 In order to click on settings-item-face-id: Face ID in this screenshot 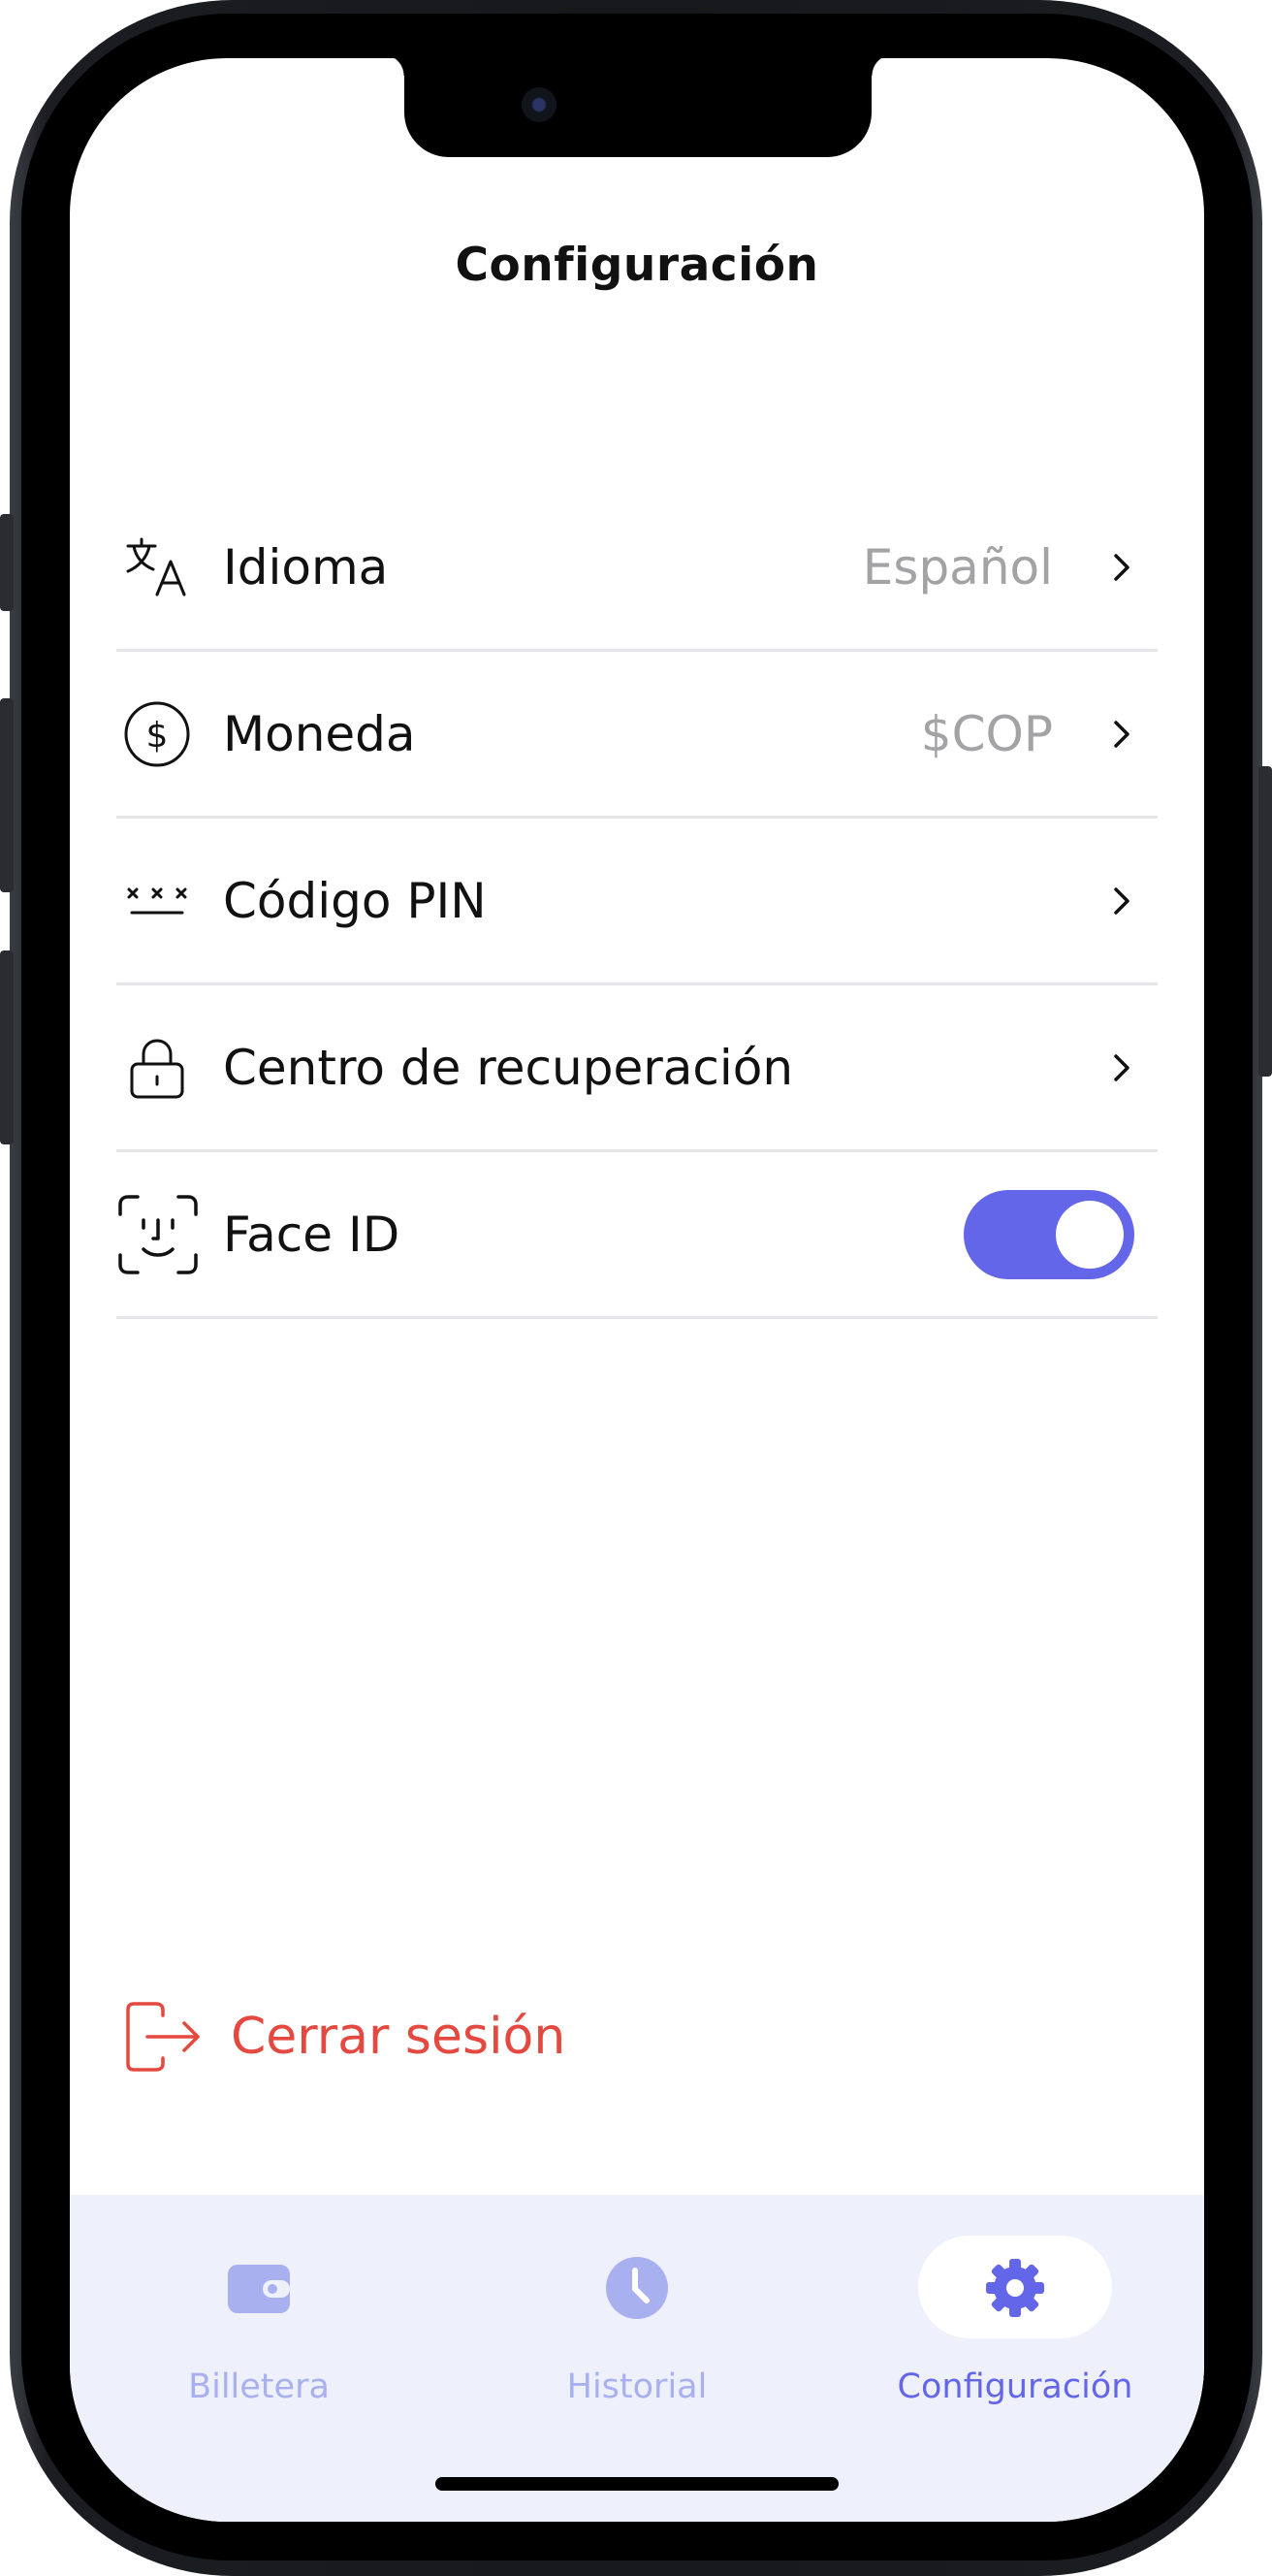, I will do `click(637, 1235)`.